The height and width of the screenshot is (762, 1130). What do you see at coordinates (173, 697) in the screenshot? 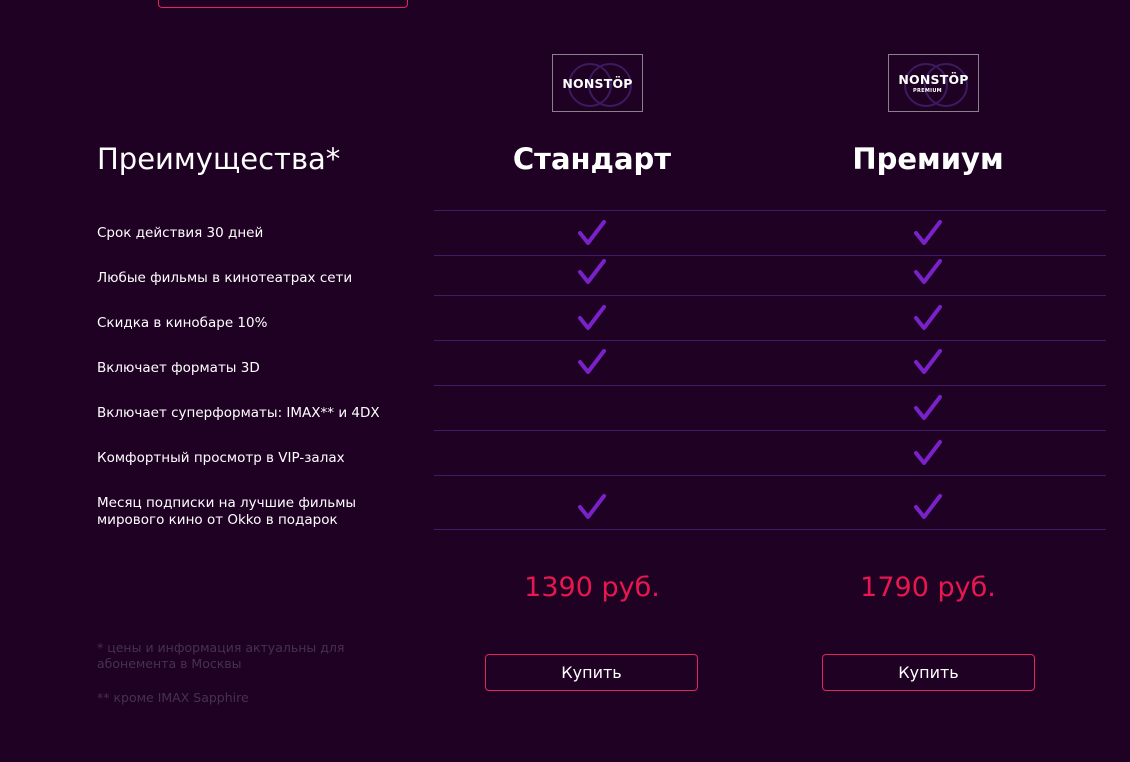
I see `imax-footnote: ** кроме IMAX Sapphire` at bounding box center [173, 697].